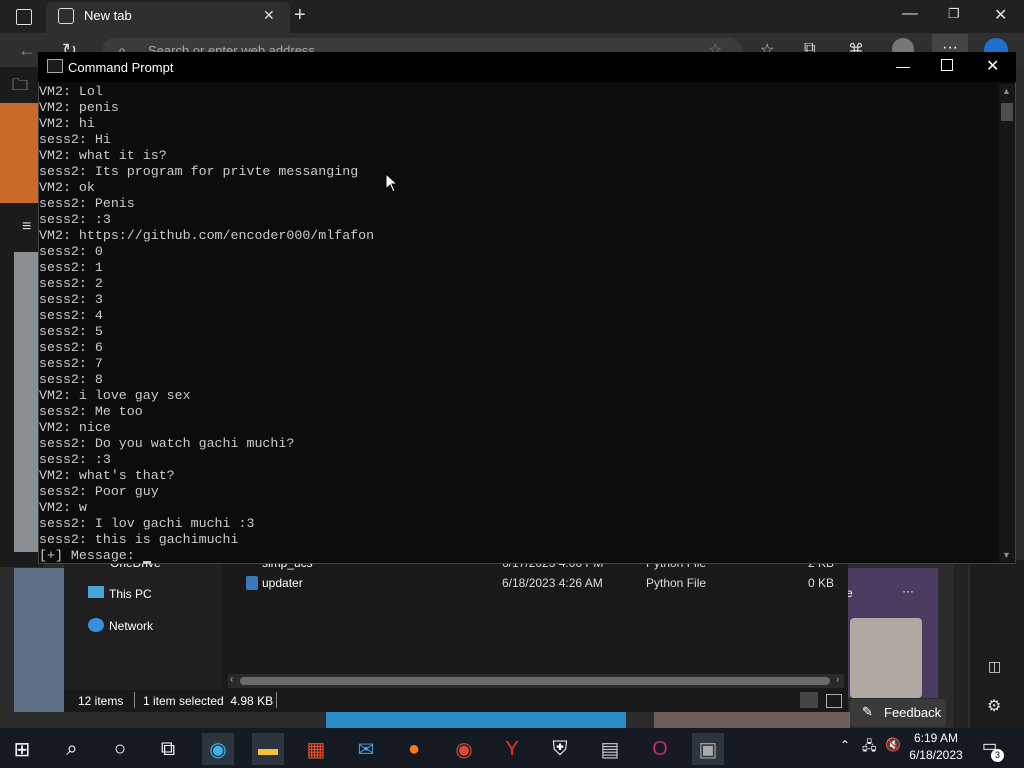 This screenshot has height=768, width=1024. Describe the element at coordinates (67, 123) in the screenshot. I see `console-line: VM2: hi` at that location.